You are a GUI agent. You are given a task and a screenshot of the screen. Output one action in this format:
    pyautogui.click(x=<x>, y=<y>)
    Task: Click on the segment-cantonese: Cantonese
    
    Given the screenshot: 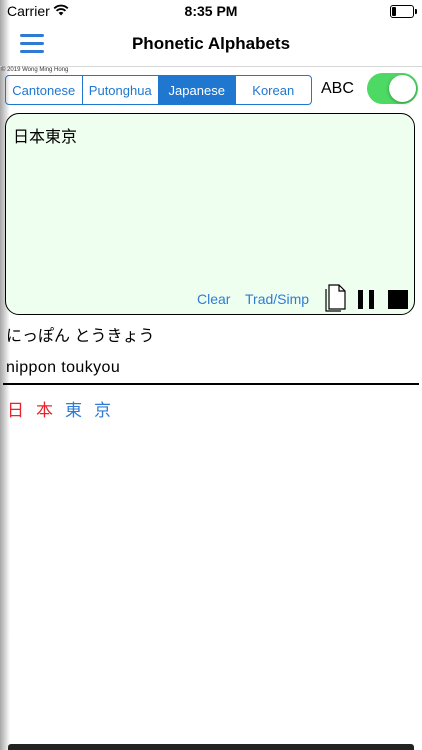 What is the action you would take?
    pyautogui.click(x=44, y=90)
    